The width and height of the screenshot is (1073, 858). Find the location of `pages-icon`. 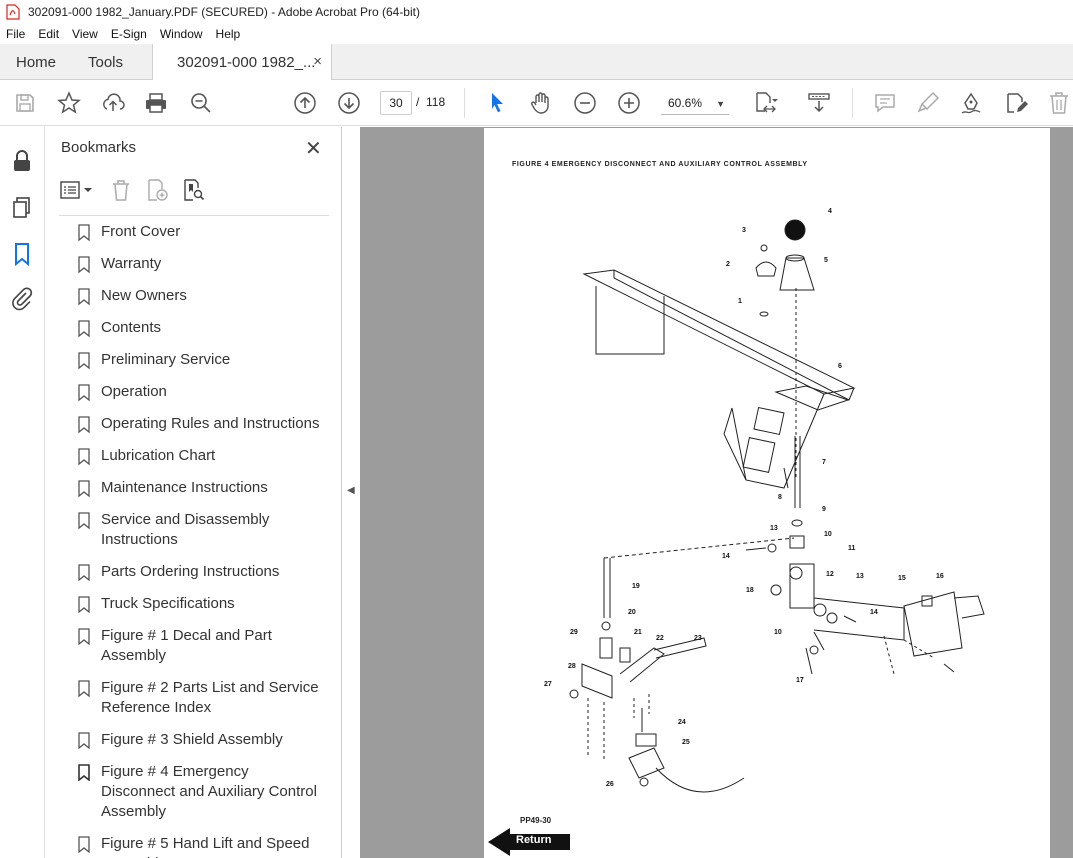

pages-icon is located at coordinates (22, 207).